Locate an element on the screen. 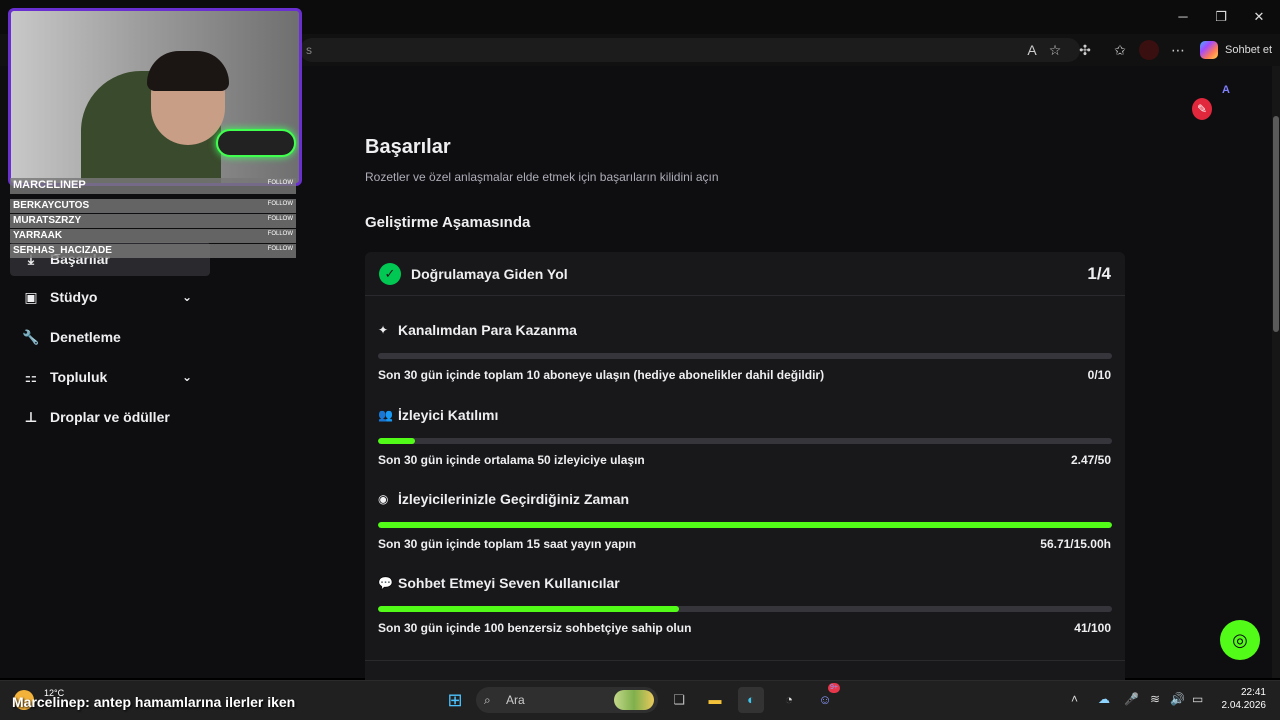 The image size is (1280, 720). search-highlight-image is located at coordinates (634, 700).